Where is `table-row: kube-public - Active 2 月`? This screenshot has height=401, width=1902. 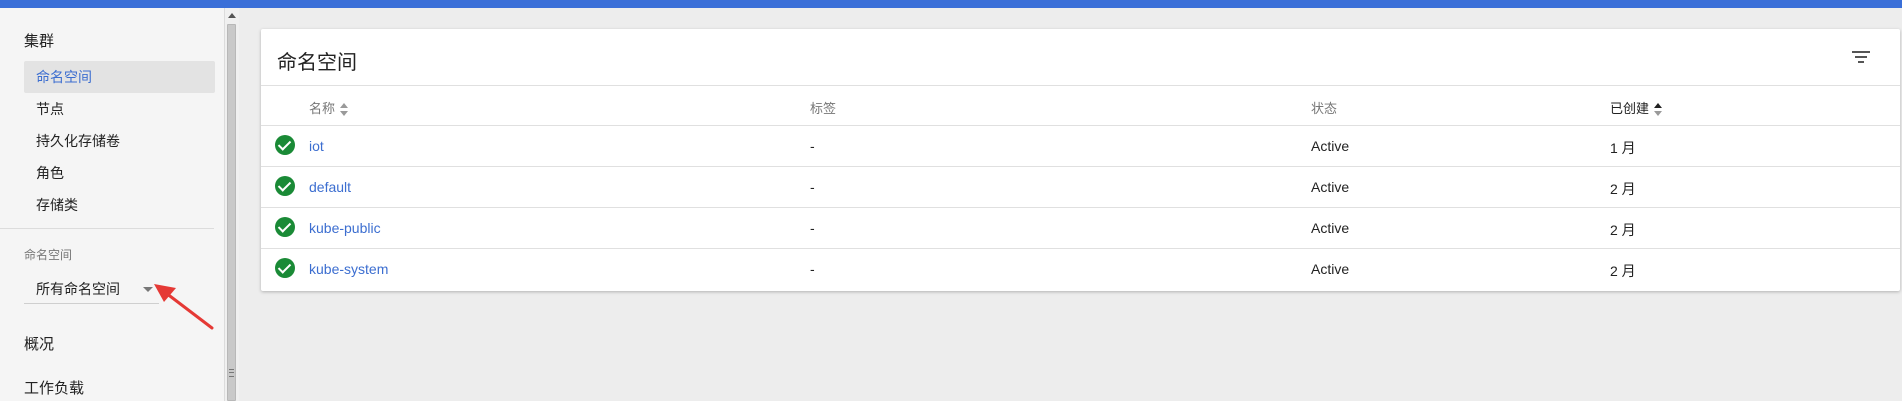 table-row: kube-public - Active 2 月 is located at coordinates (1080, 228).